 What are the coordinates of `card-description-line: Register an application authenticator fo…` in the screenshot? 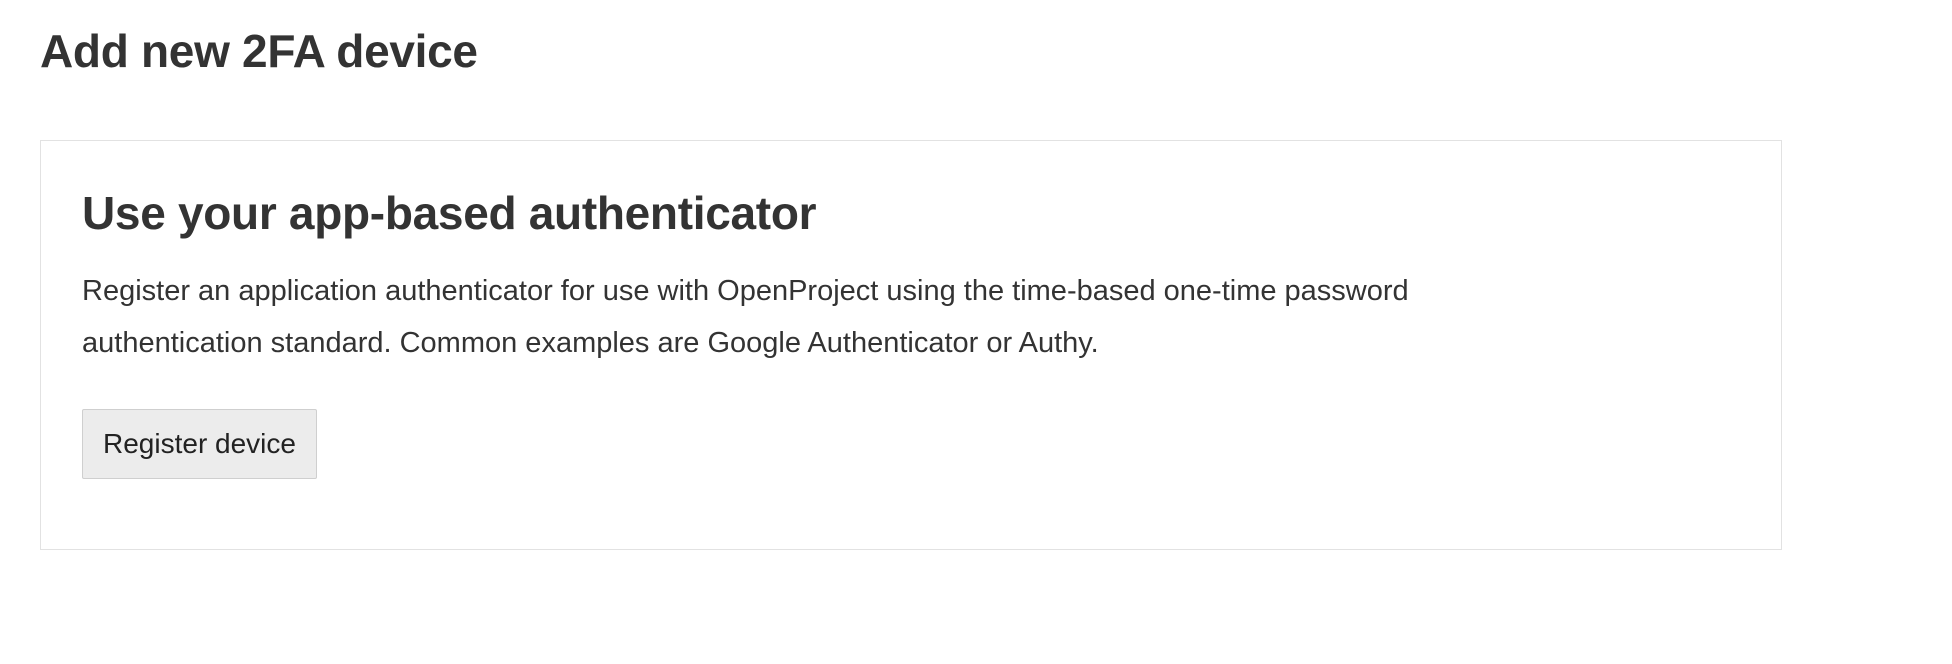 It's located at (745, 291).